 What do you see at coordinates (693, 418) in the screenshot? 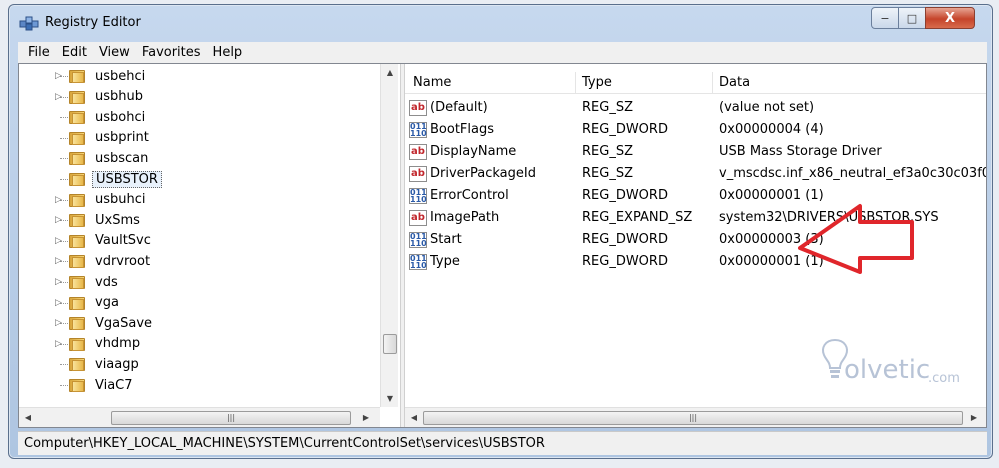
I see `list-horizontal-scroll-thumb: |||` at bounding box center [693, 418].